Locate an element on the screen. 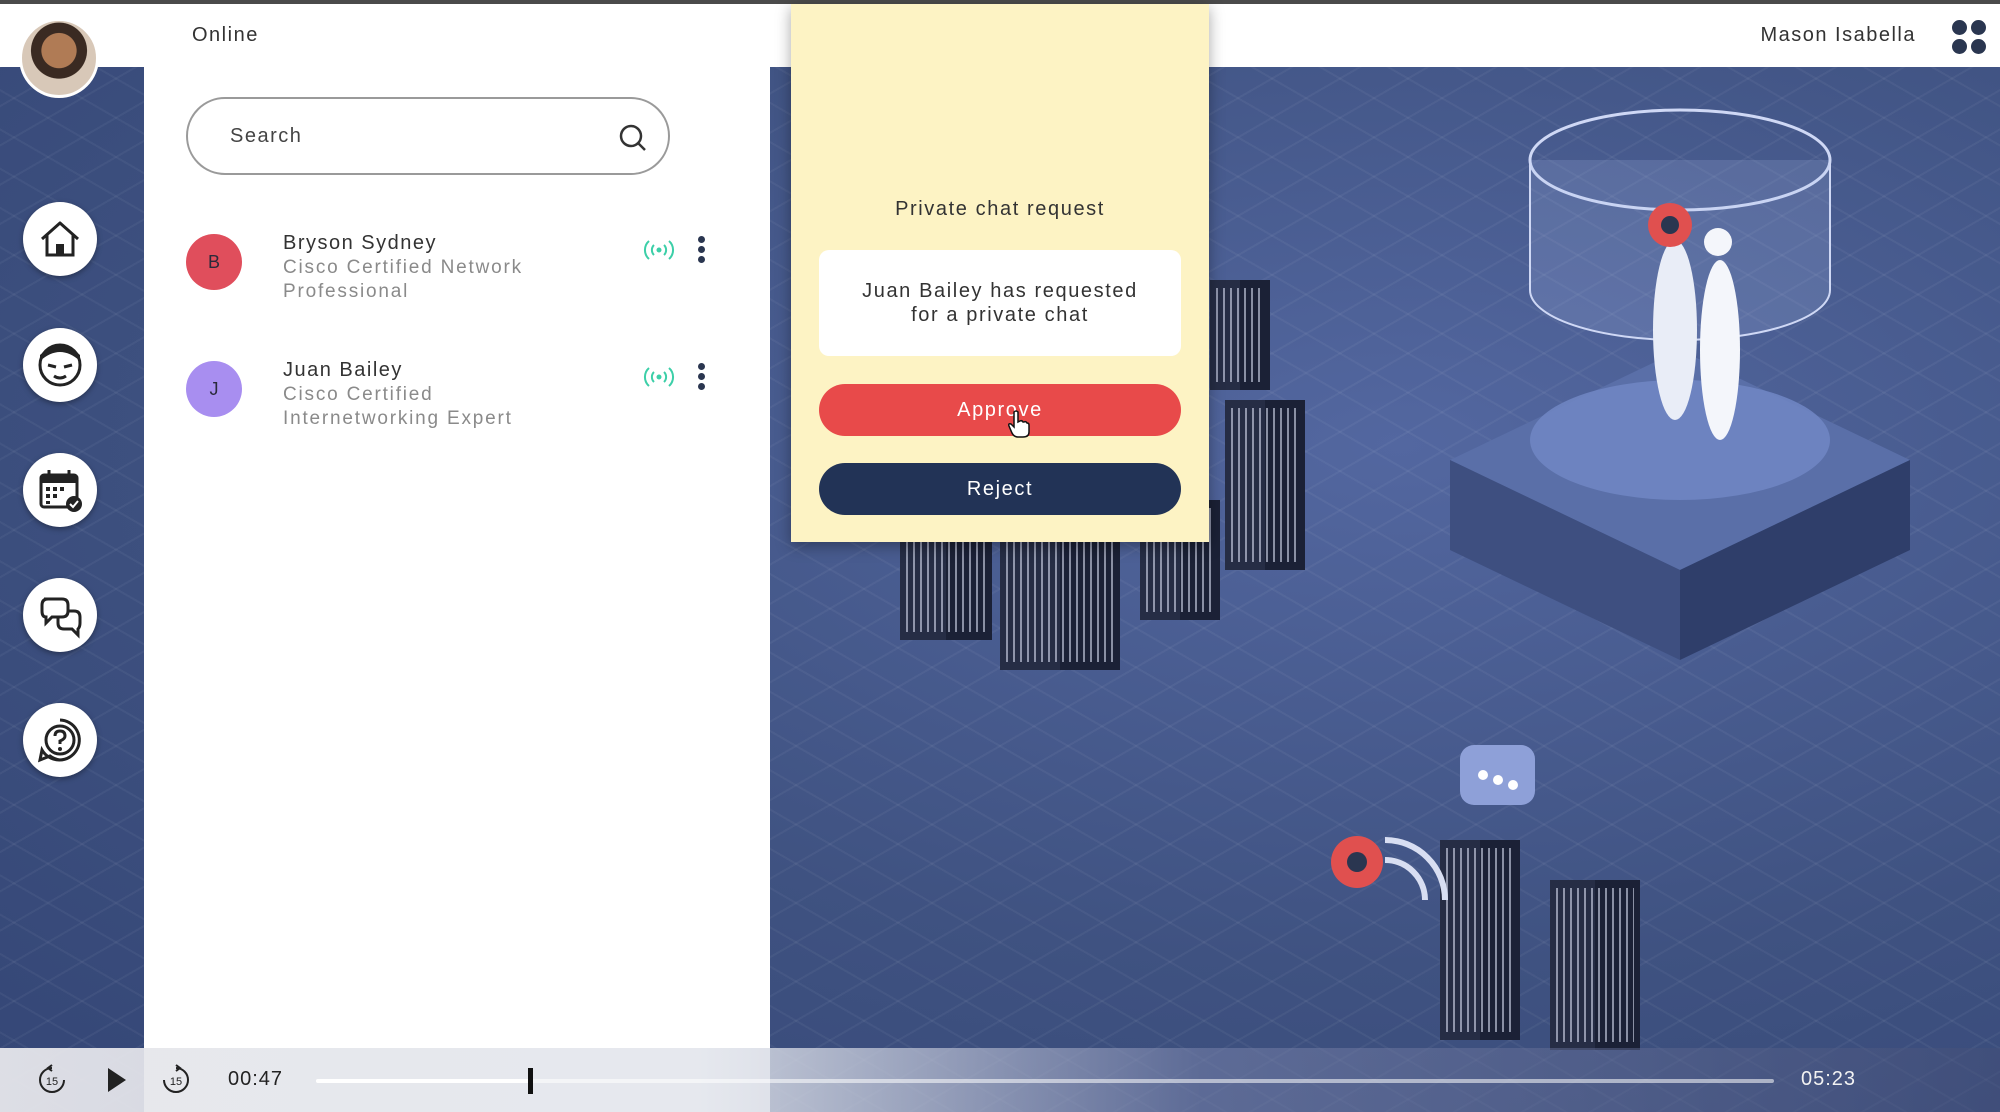 This screenshot has width=2000, height=1112. avatar is located at coordinates (59, 58).